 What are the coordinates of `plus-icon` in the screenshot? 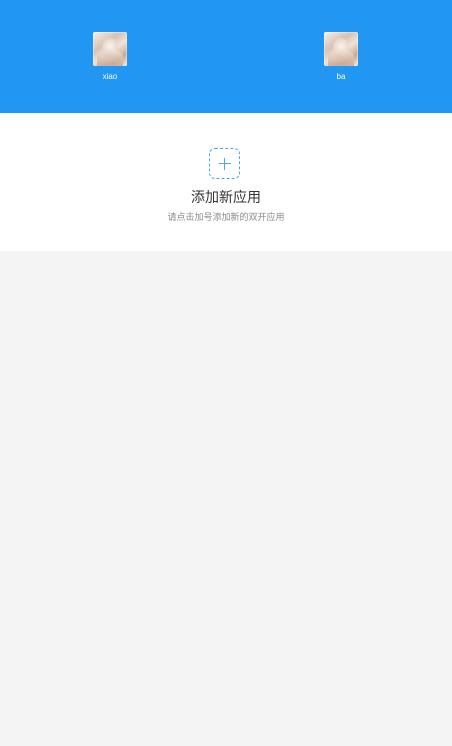 It's located at (224, 163).